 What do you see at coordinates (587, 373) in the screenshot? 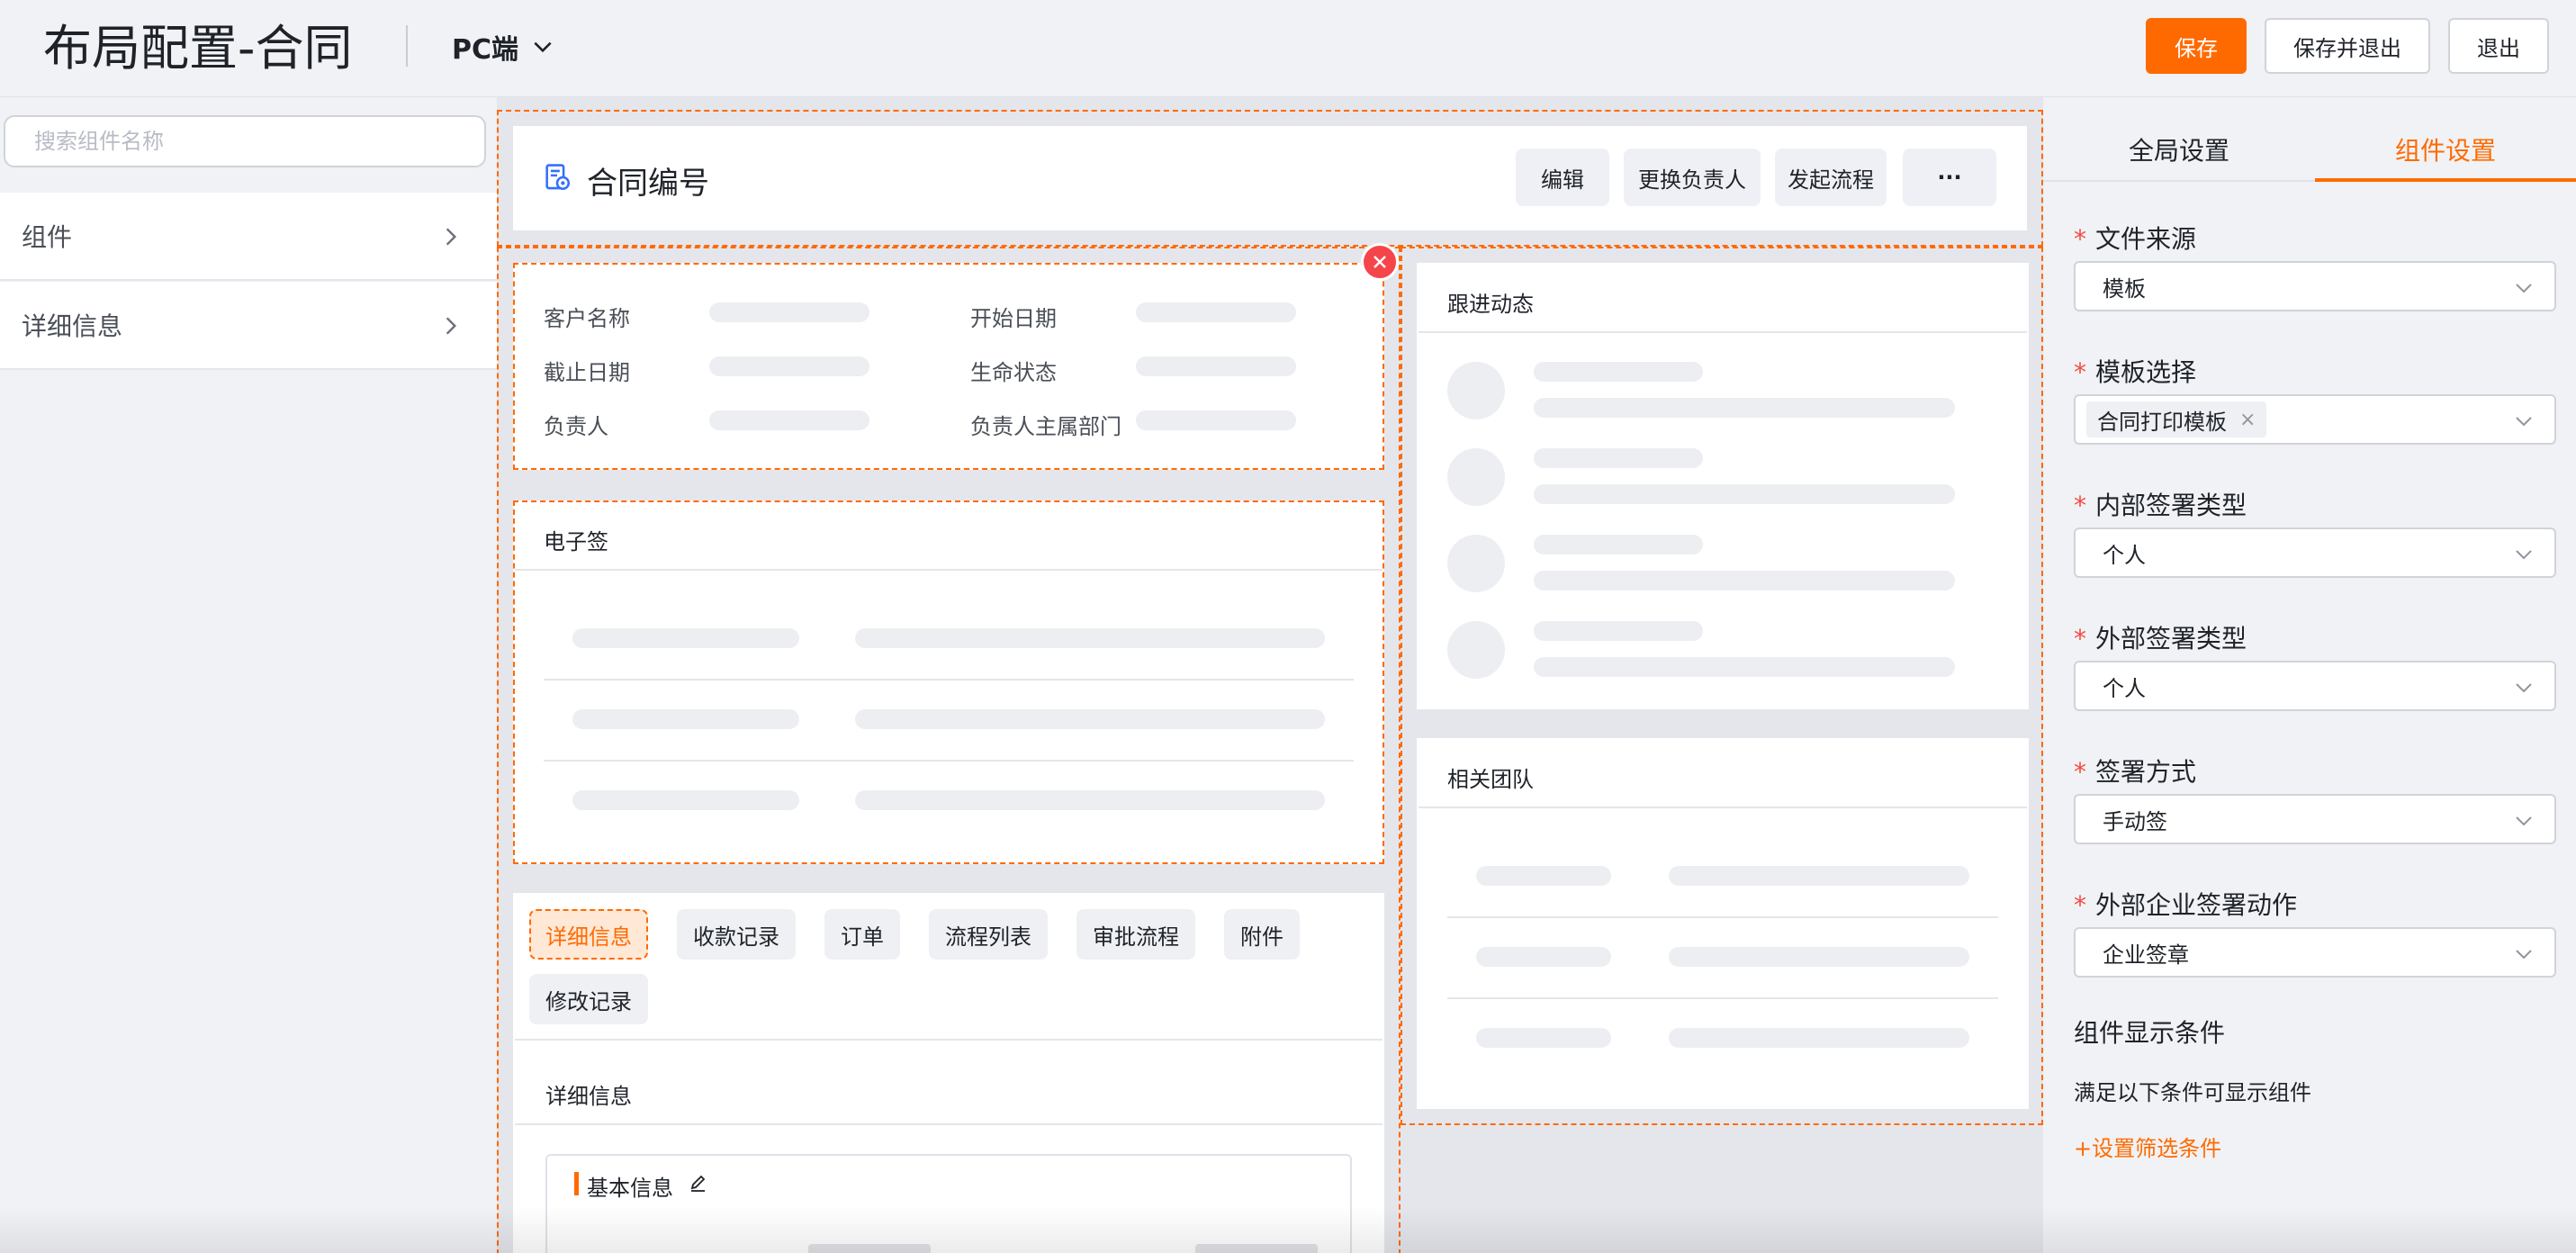
I see `field-label-end-date: 截止日期` at bounding box center [587, 373].